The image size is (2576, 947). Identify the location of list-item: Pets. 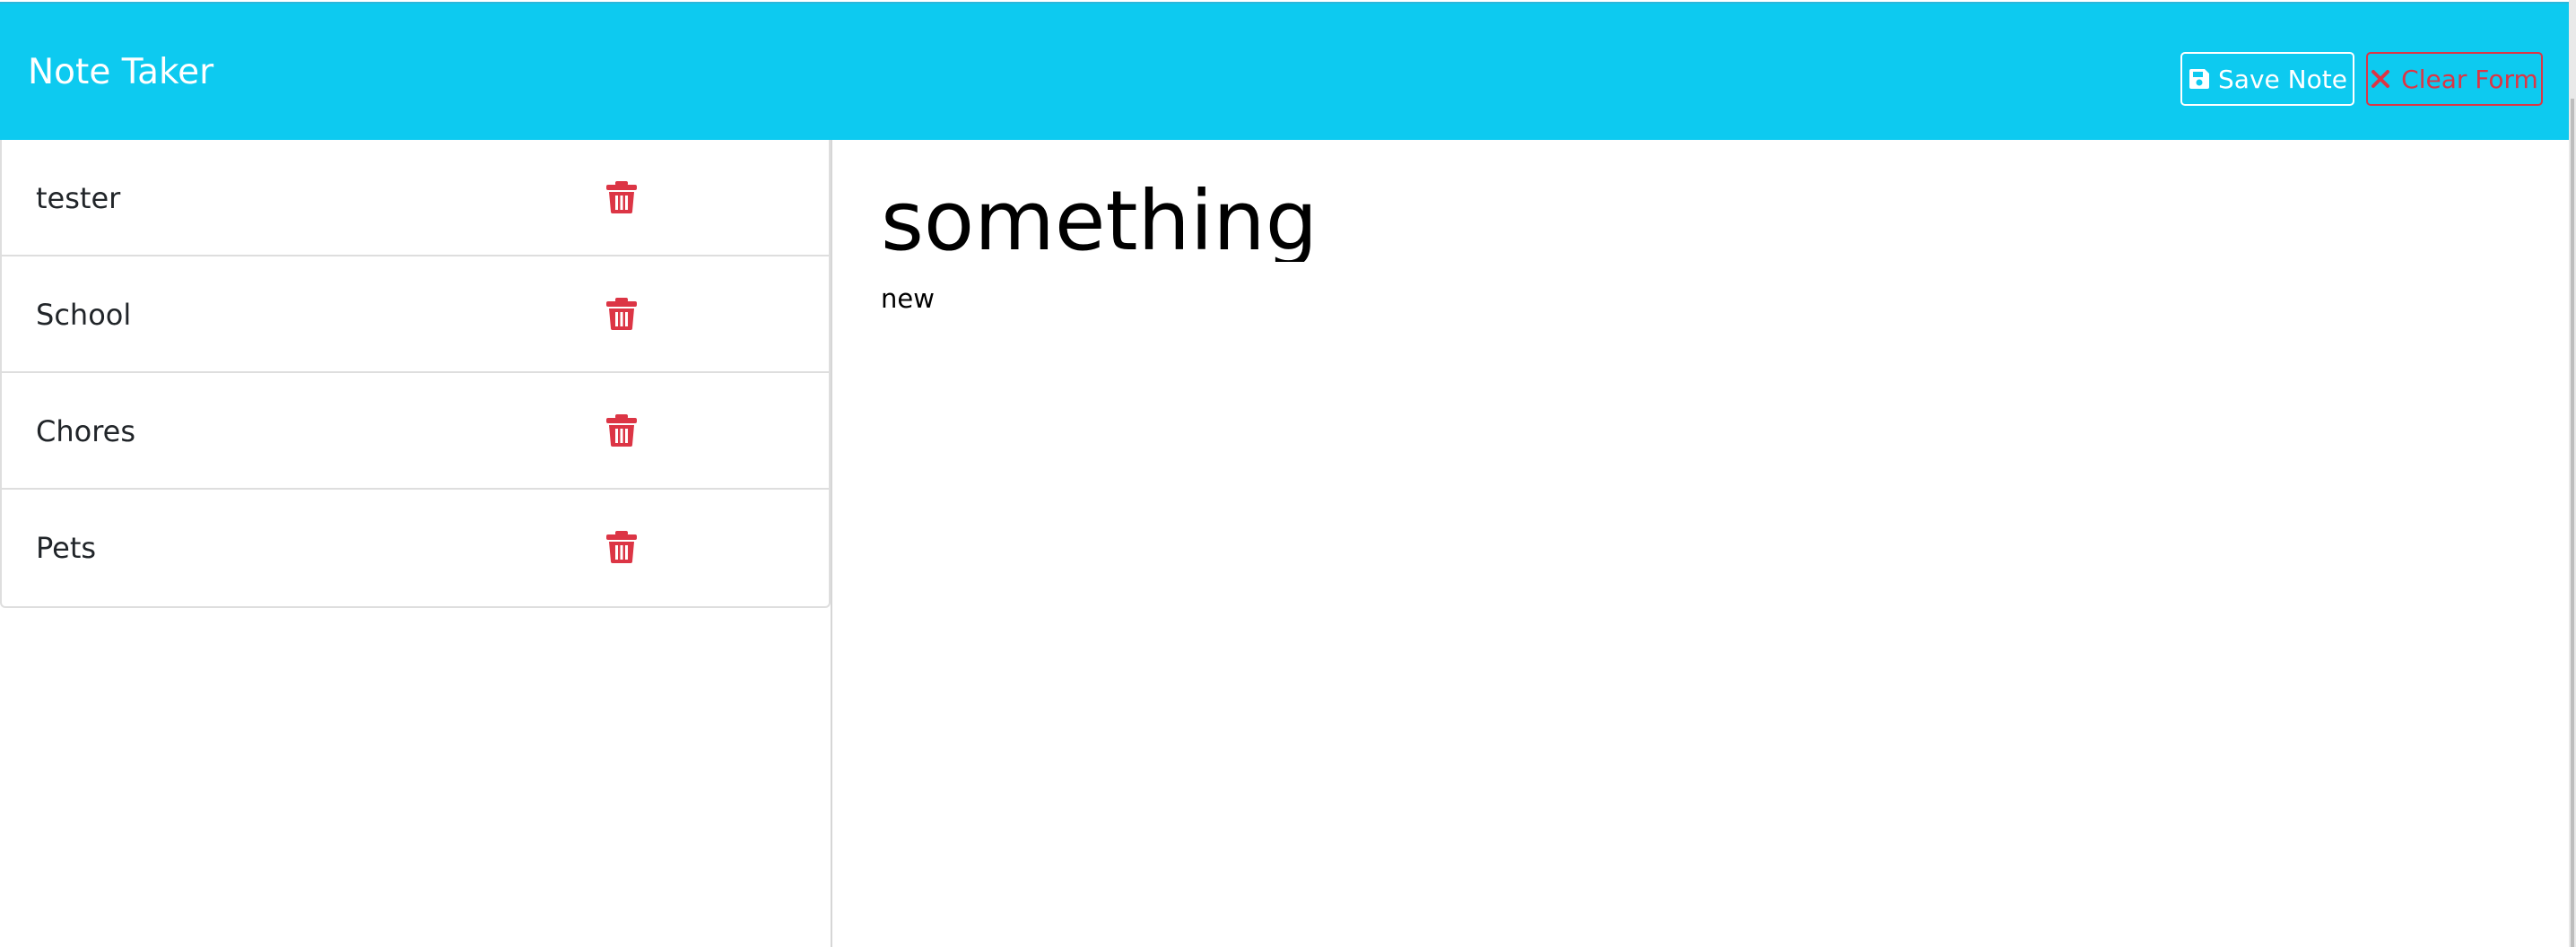
(415, 548).